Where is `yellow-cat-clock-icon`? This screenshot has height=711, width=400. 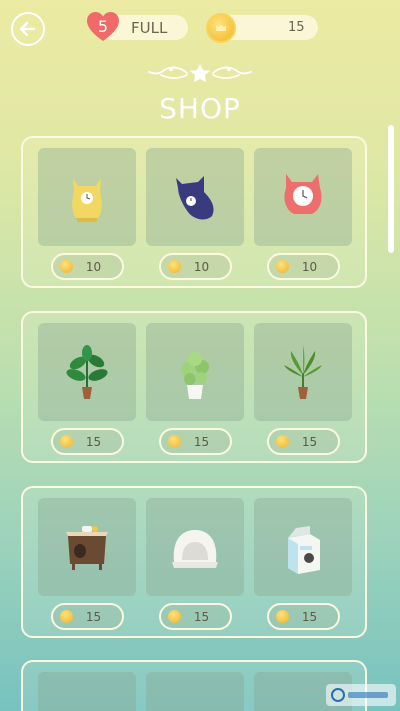 yellow-cat-clock-icon is located at coordinates (87, 200).